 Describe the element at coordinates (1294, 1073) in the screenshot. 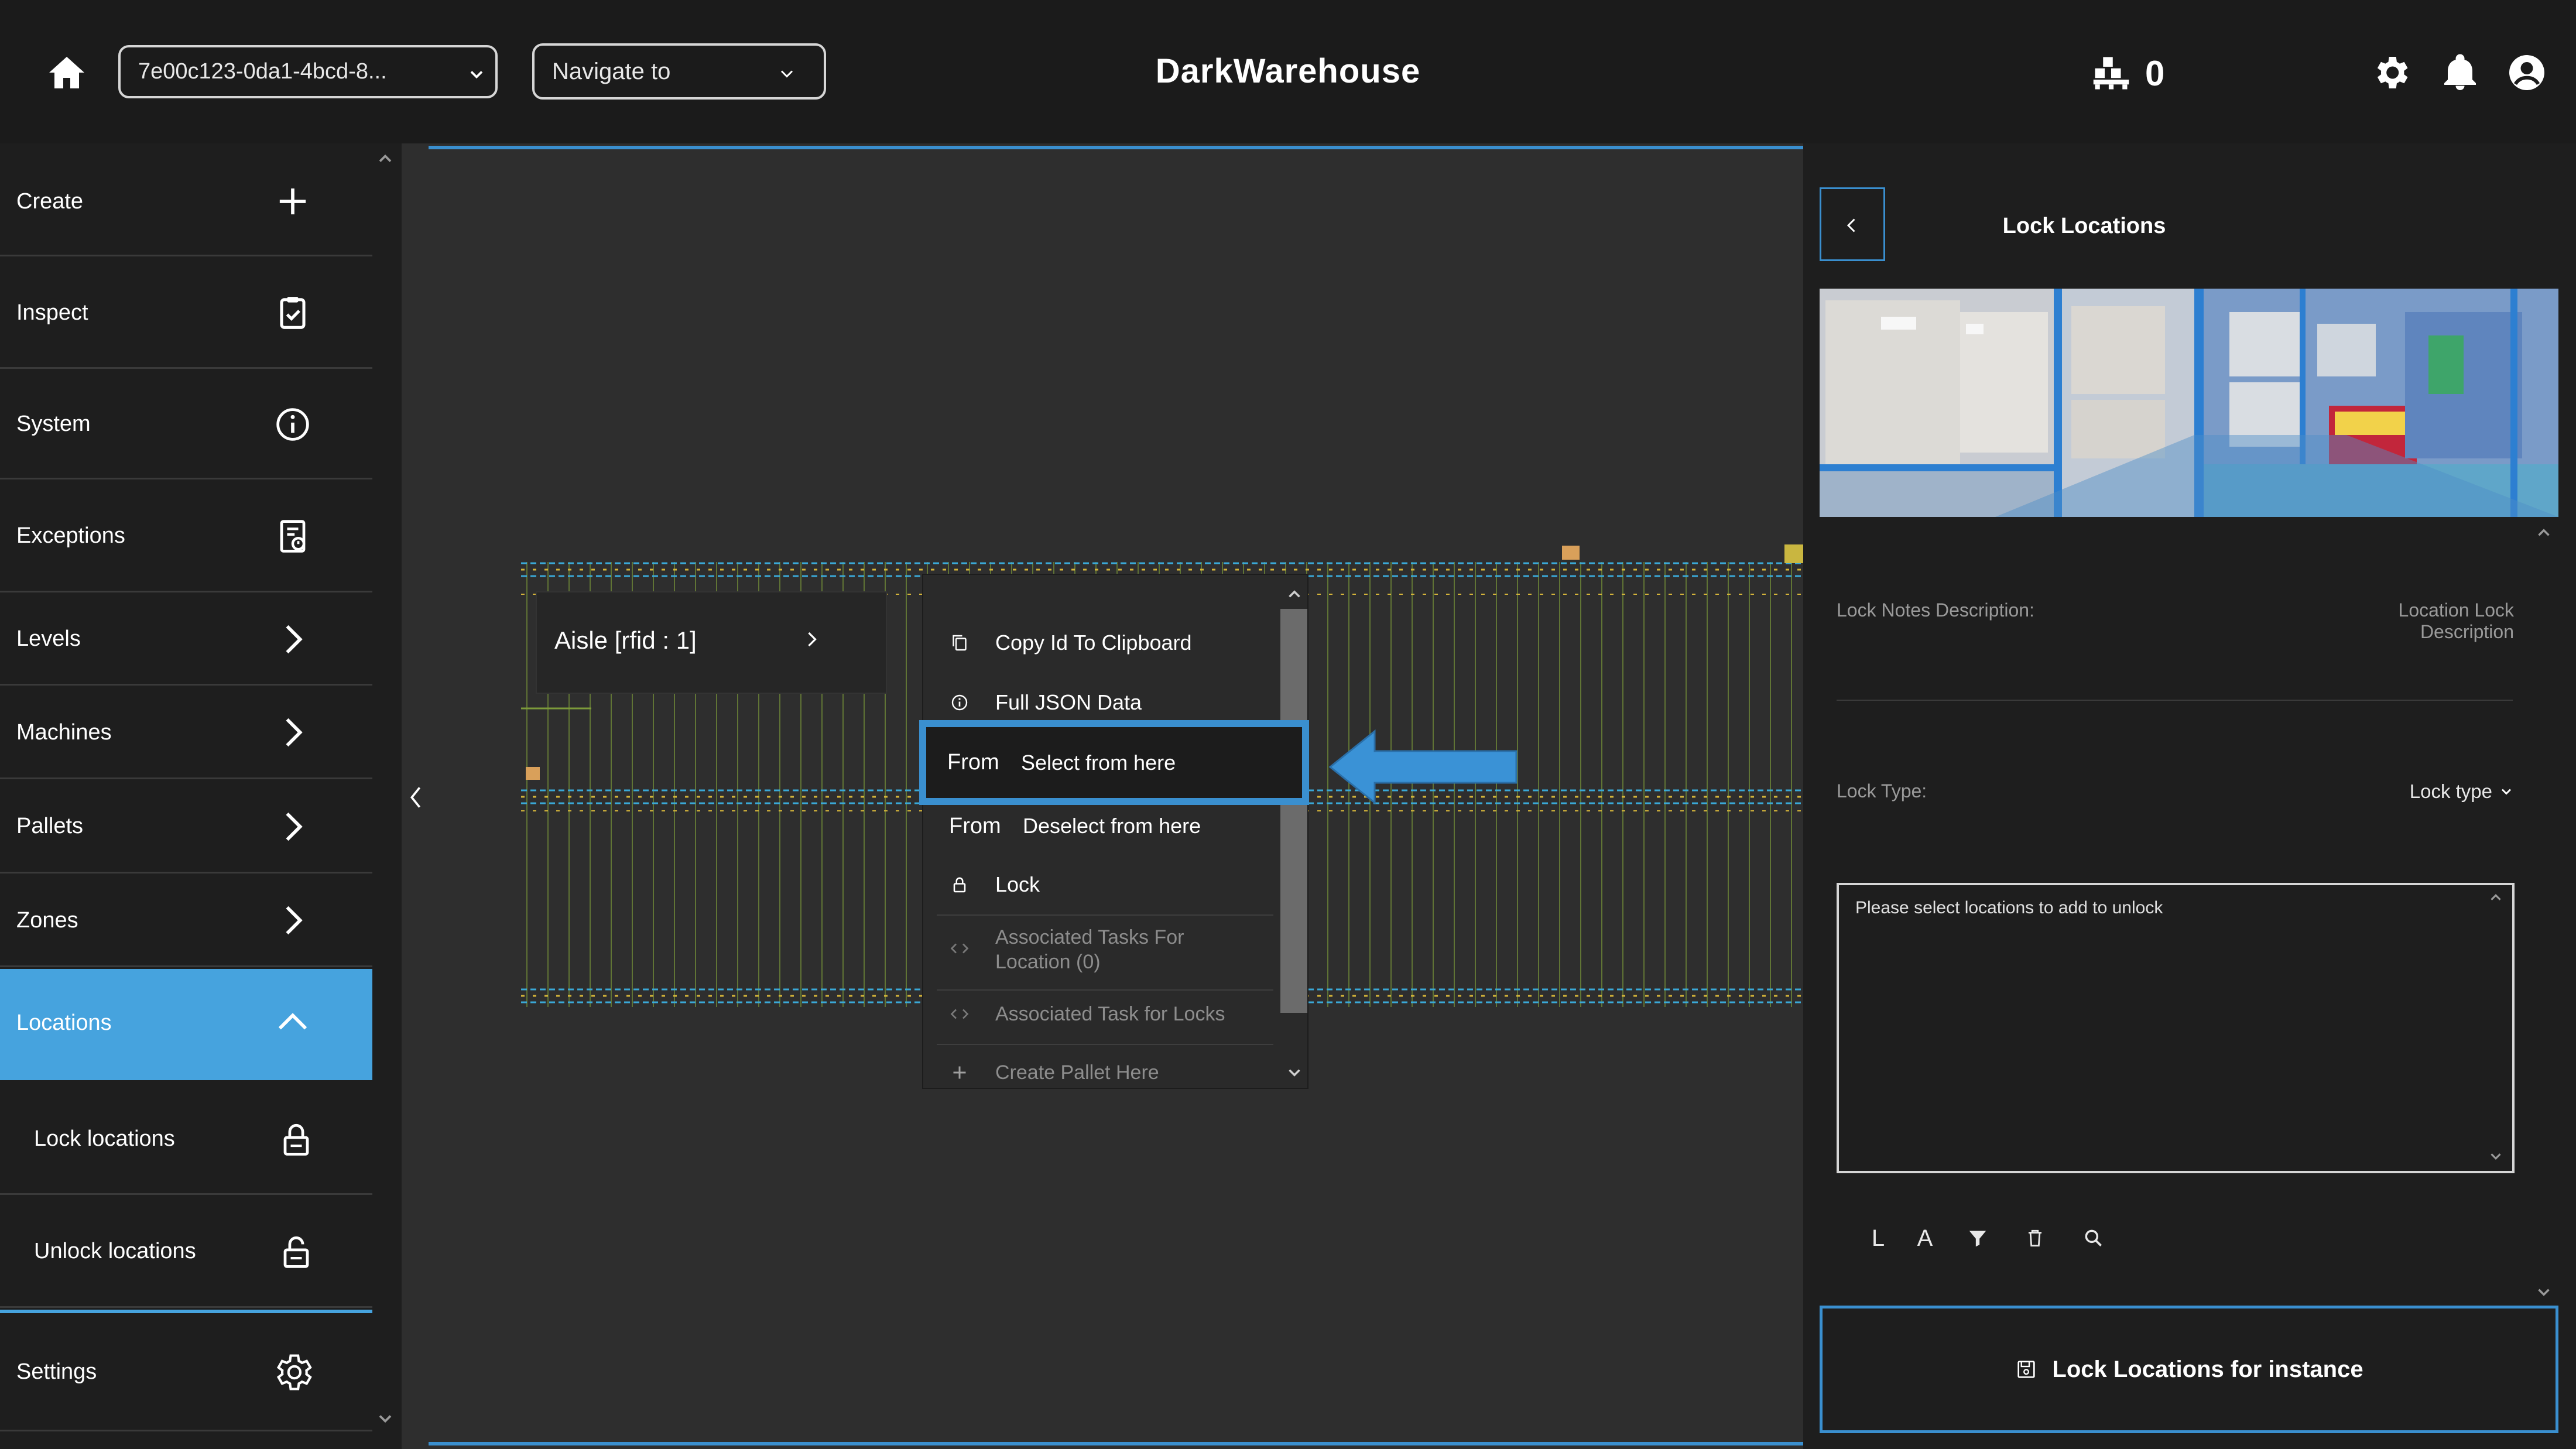

I see `menu-scroll-down-icon` at that location.